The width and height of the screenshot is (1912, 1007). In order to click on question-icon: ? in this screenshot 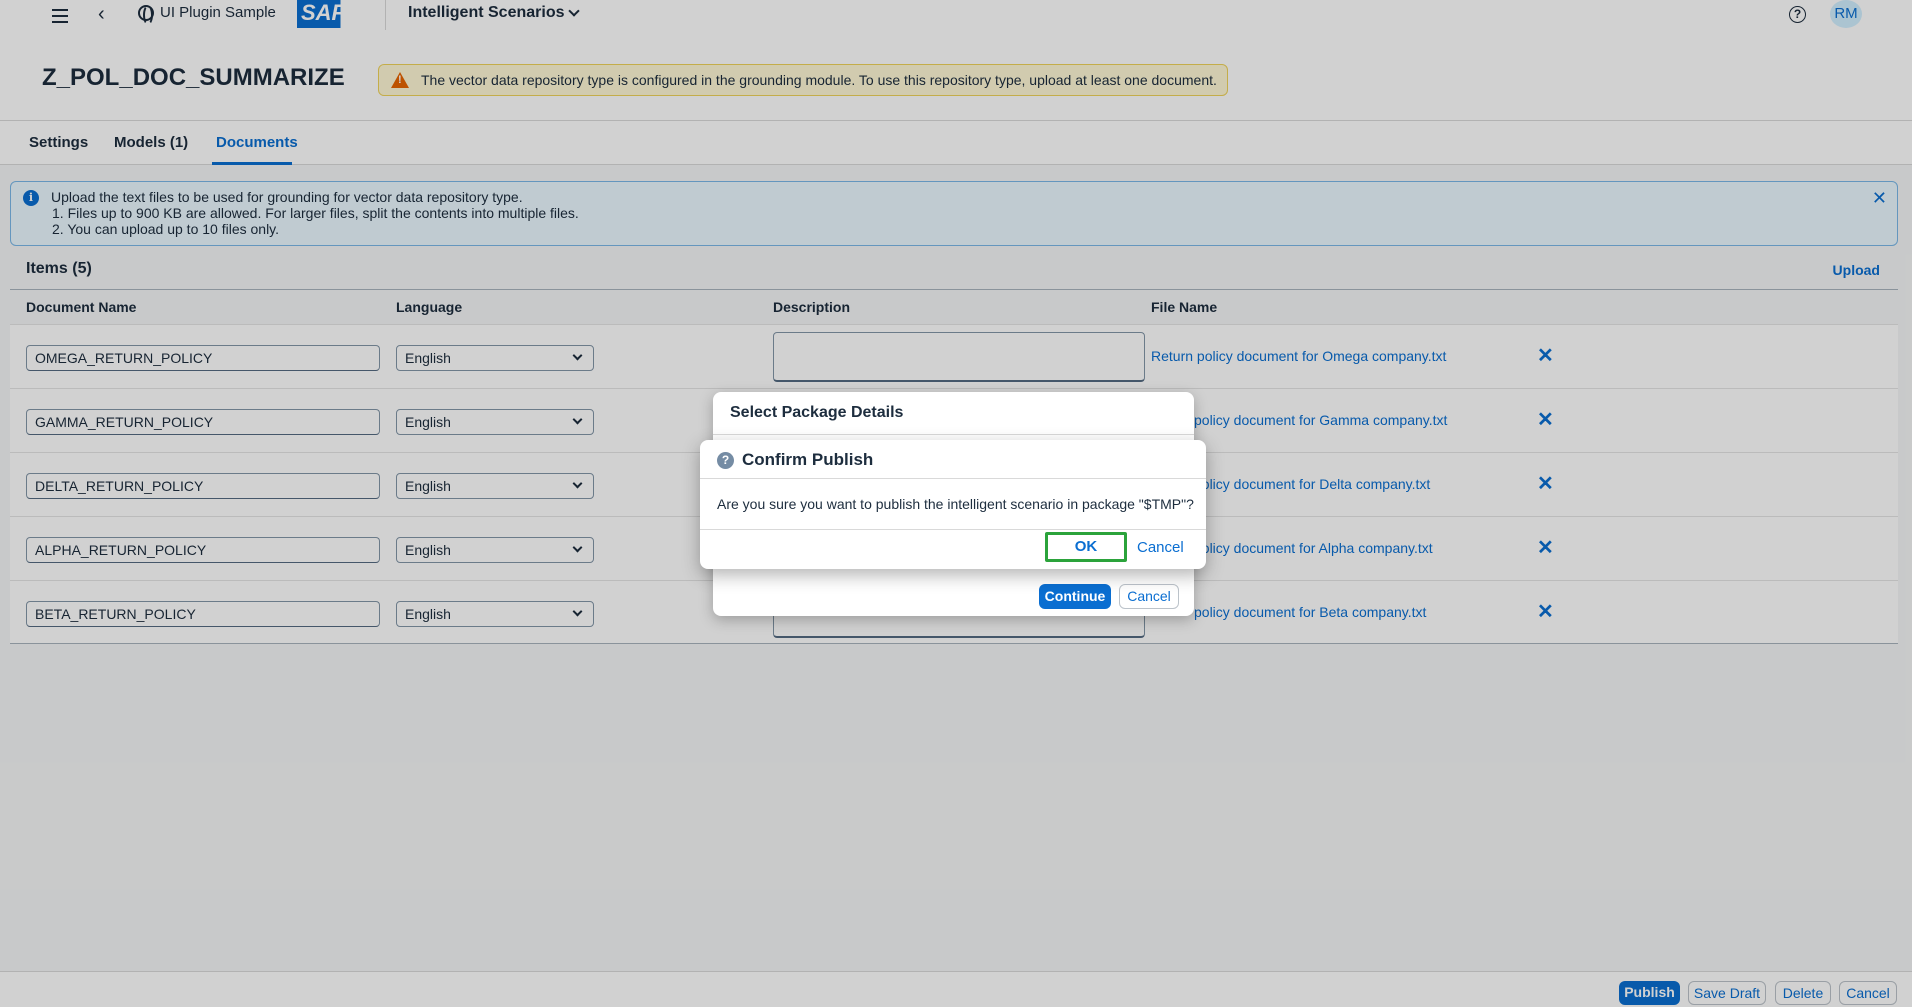, I will do `click(725, 460)`.